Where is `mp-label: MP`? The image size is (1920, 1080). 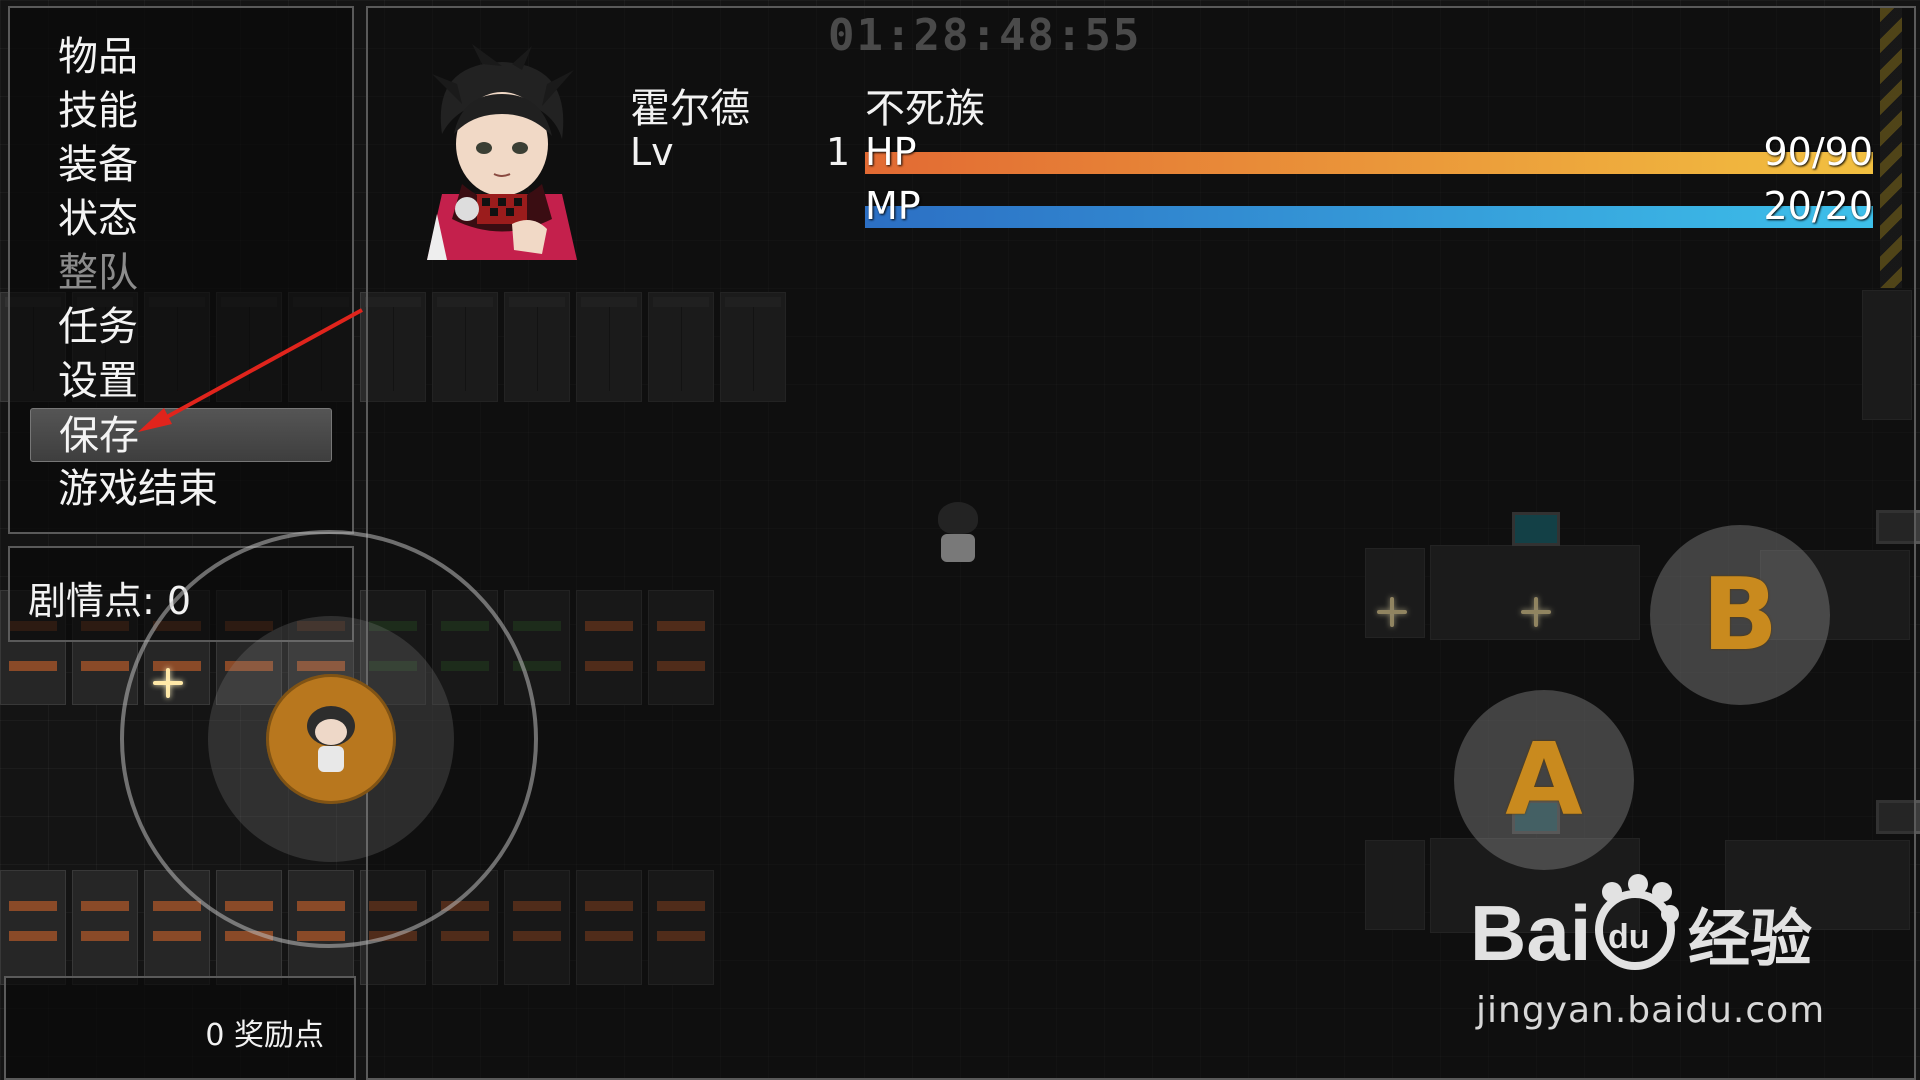 mp-label: MP is located at coordinates (893, 206).